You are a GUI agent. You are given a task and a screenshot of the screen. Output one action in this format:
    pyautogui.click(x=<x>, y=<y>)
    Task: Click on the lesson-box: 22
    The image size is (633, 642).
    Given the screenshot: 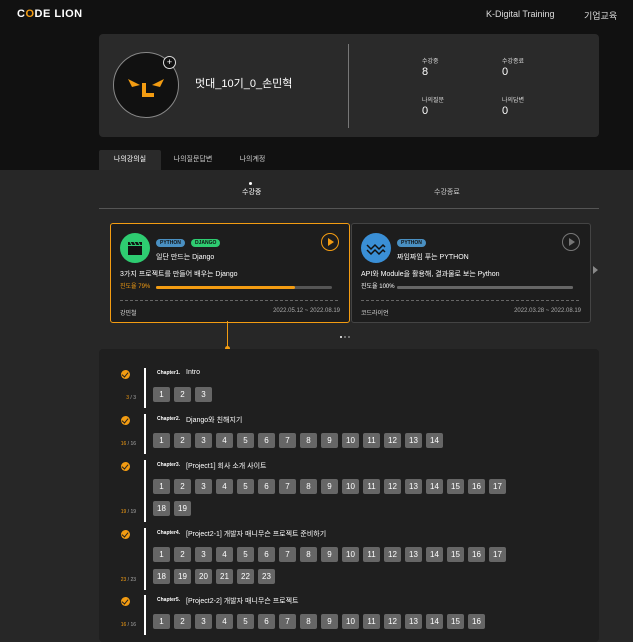 What is the action you would take?
    pyautogui.click(x=245, y=576)
    